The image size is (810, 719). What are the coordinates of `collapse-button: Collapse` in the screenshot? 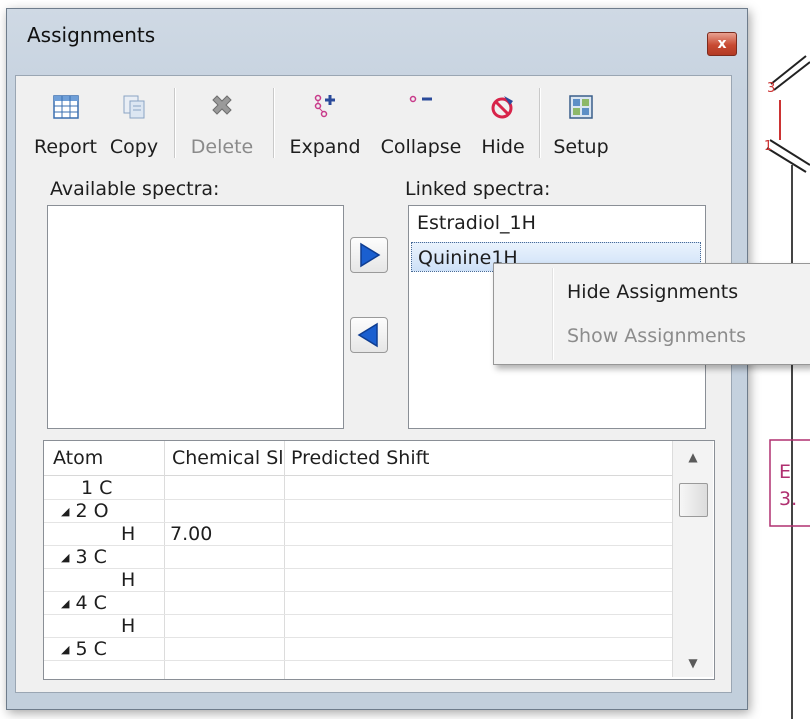 It's located at (421, 124).